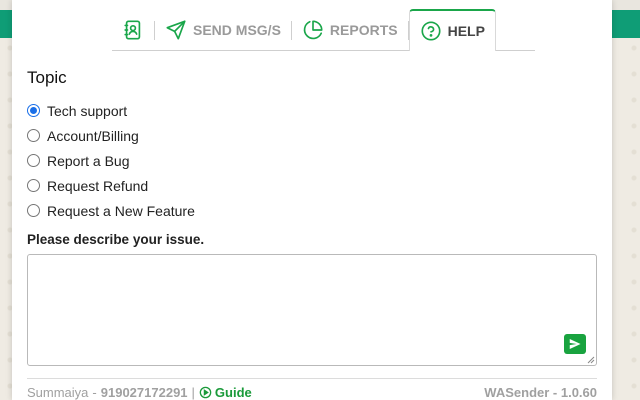 The image size is (640, 400). What do you see at coordinates (87, 110) in the screenshot?
I see `topic-option-label: Tech support` at bounding box center [87, 110].